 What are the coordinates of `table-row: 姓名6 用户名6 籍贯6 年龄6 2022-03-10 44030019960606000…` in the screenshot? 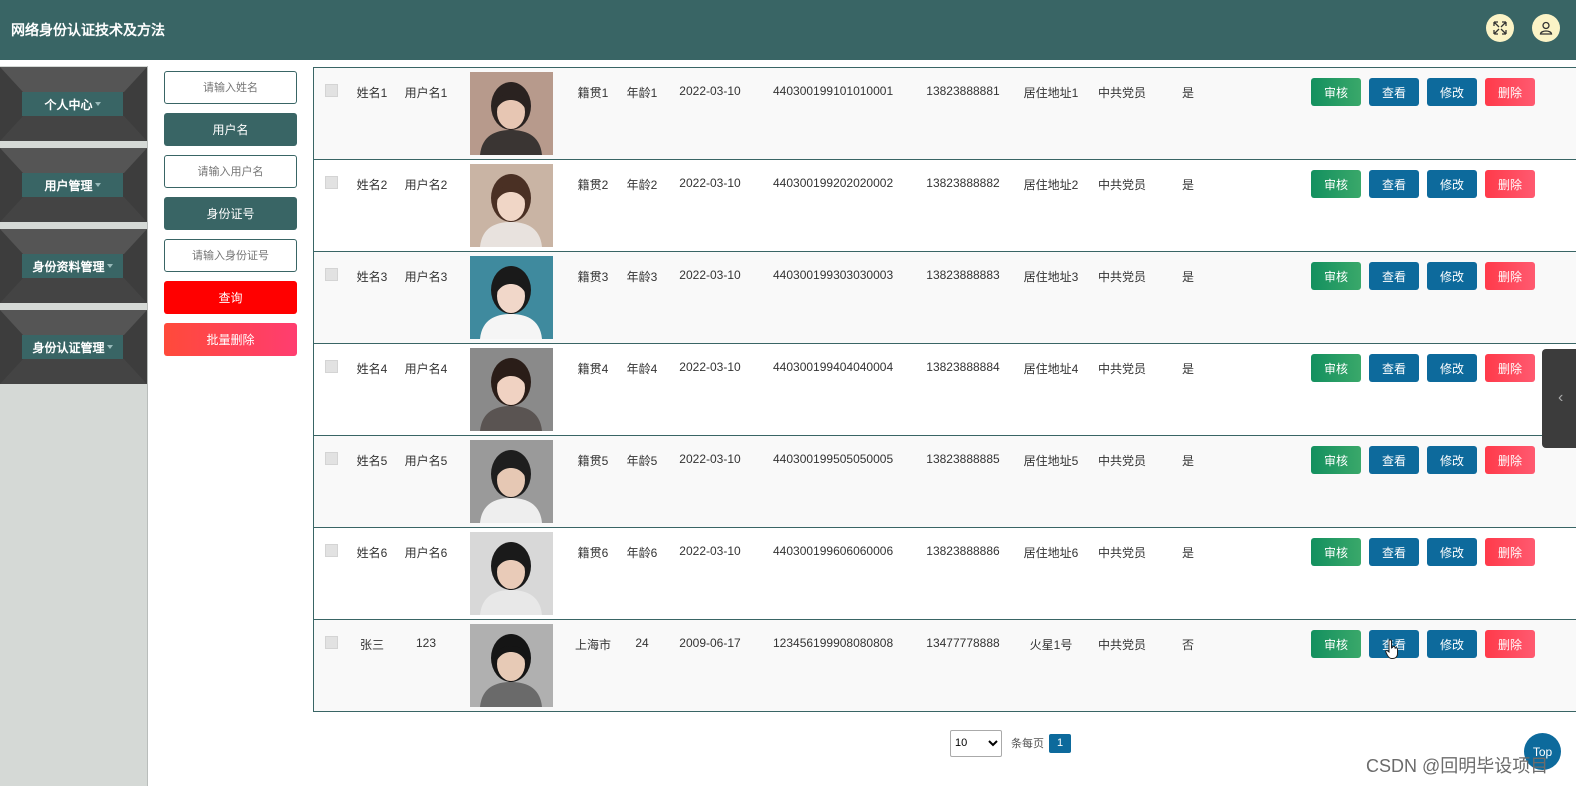 It's located at (945, 574).